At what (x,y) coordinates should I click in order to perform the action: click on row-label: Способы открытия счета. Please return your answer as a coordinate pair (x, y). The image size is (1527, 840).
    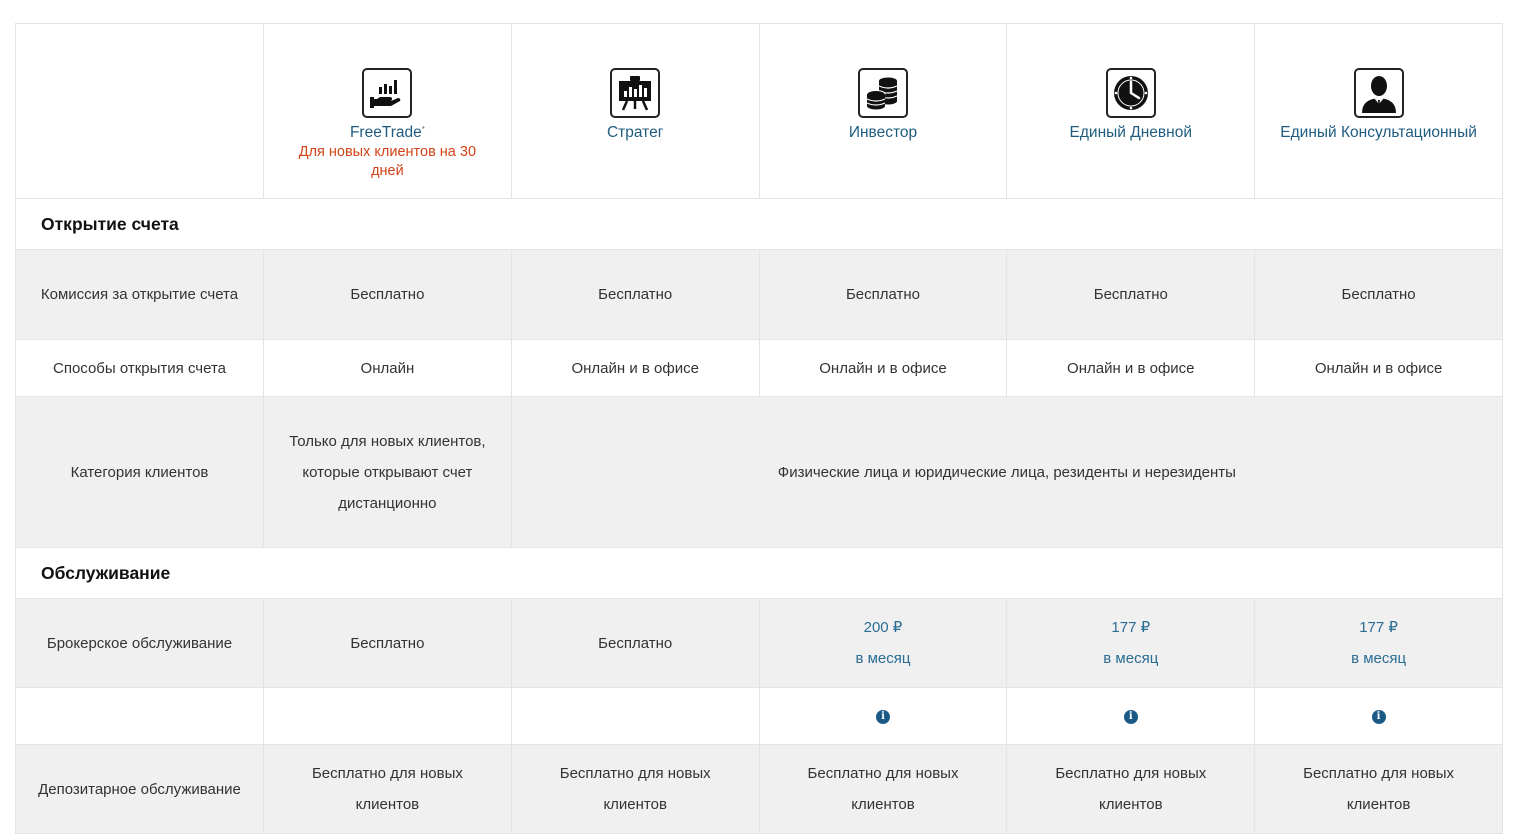
    Looking at the image, I should click on (139, 368).